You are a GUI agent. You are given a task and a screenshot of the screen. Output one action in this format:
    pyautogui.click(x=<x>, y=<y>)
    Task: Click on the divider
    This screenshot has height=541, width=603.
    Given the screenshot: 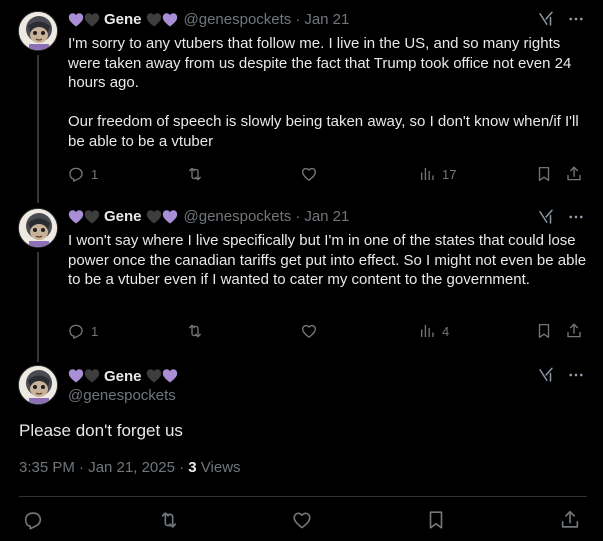 What is the action you would take?
    pyautogui.click(x=303, y=496)
    